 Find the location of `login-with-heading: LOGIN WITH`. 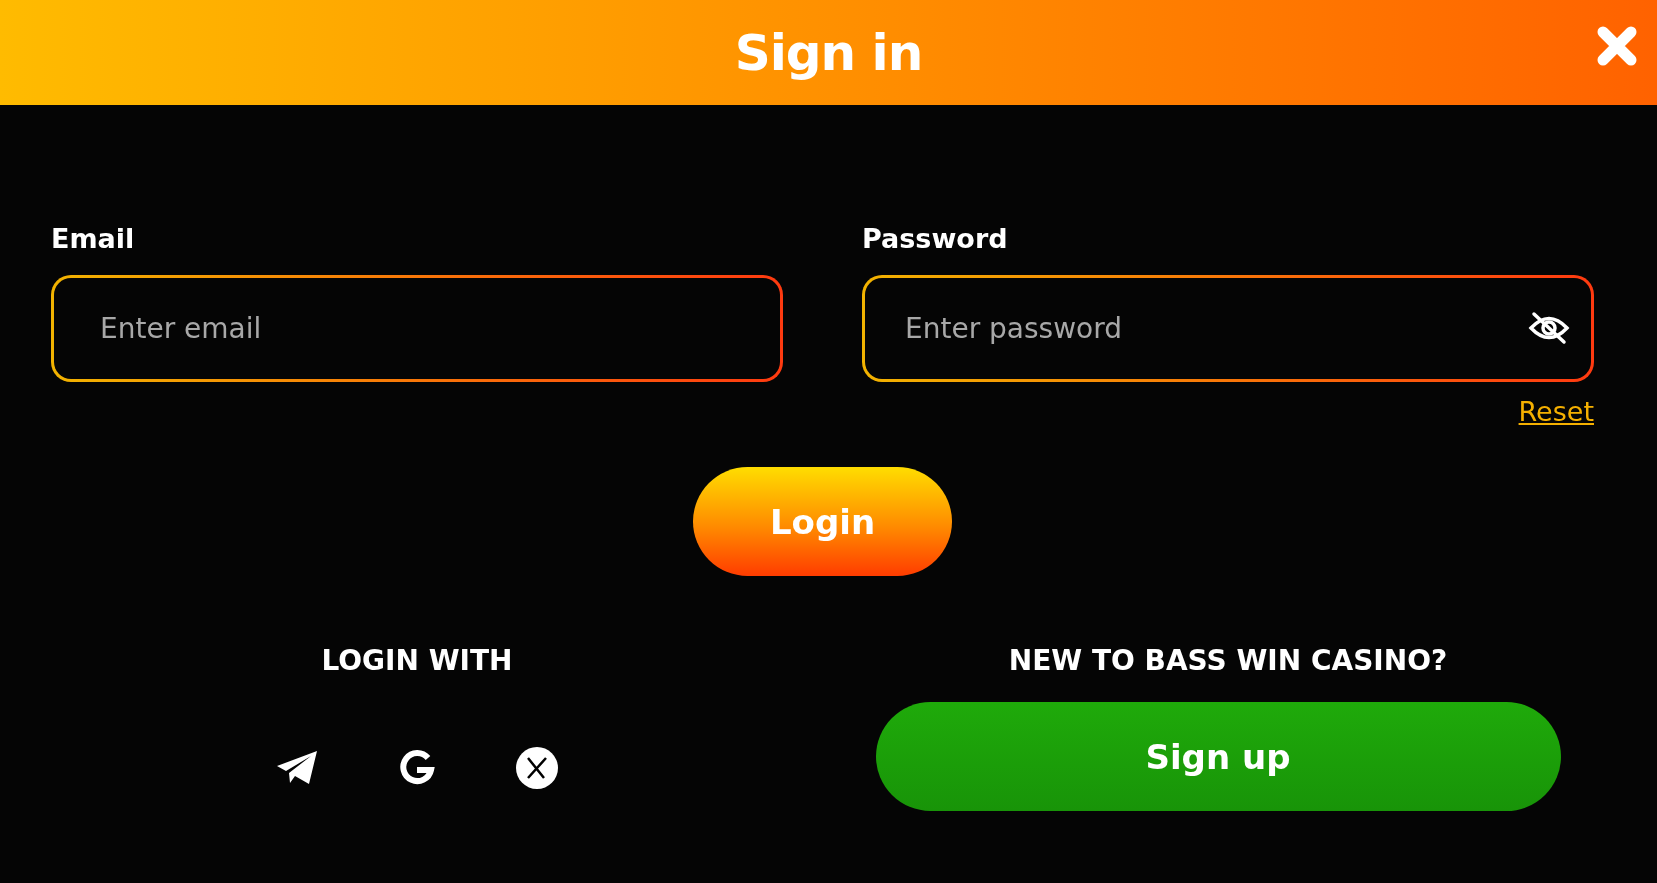

login-with-heading: LOGIN WITH is located at coordinates (417, 661).